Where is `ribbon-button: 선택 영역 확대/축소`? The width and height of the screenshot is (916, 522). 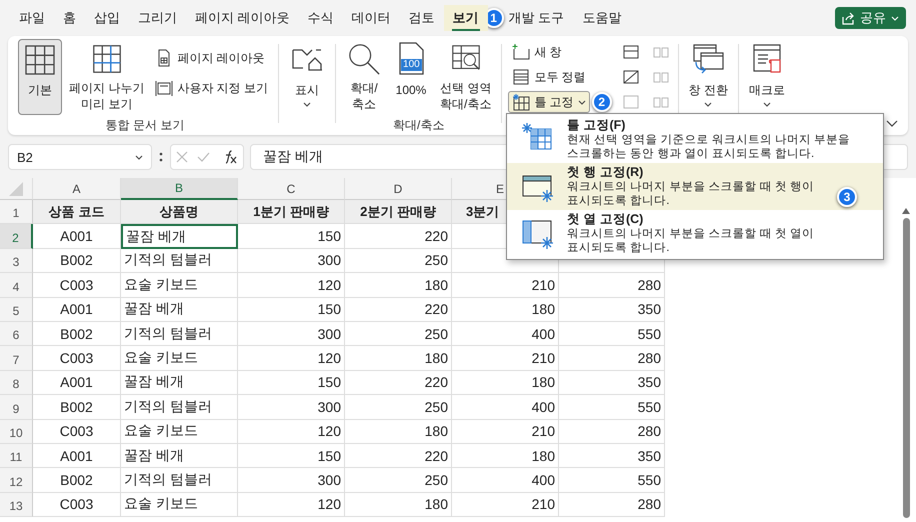
ribbon-button: 선택 영역 확대/축소 is located at coordinates (466, 77).